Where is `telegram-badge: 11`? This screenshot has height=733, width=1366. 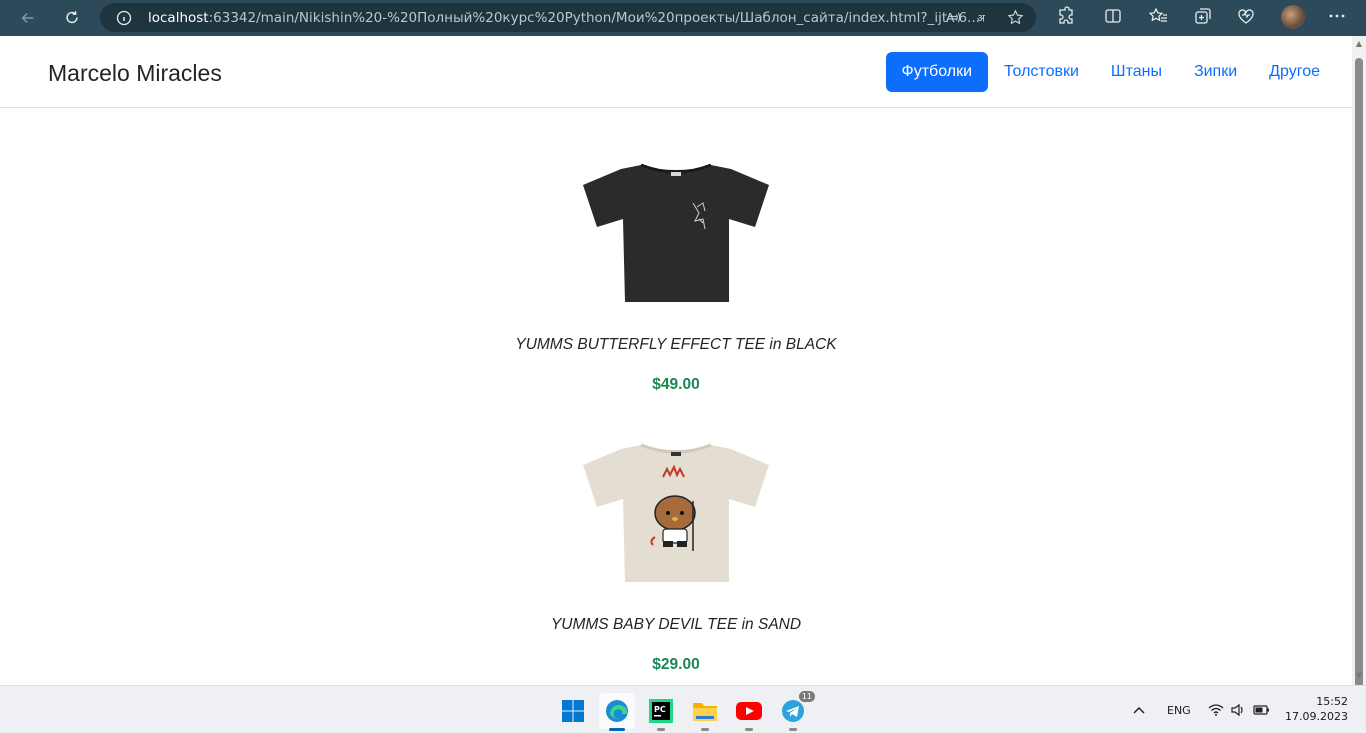 telegram-badge: 11 is located at coordinates (806, 696).